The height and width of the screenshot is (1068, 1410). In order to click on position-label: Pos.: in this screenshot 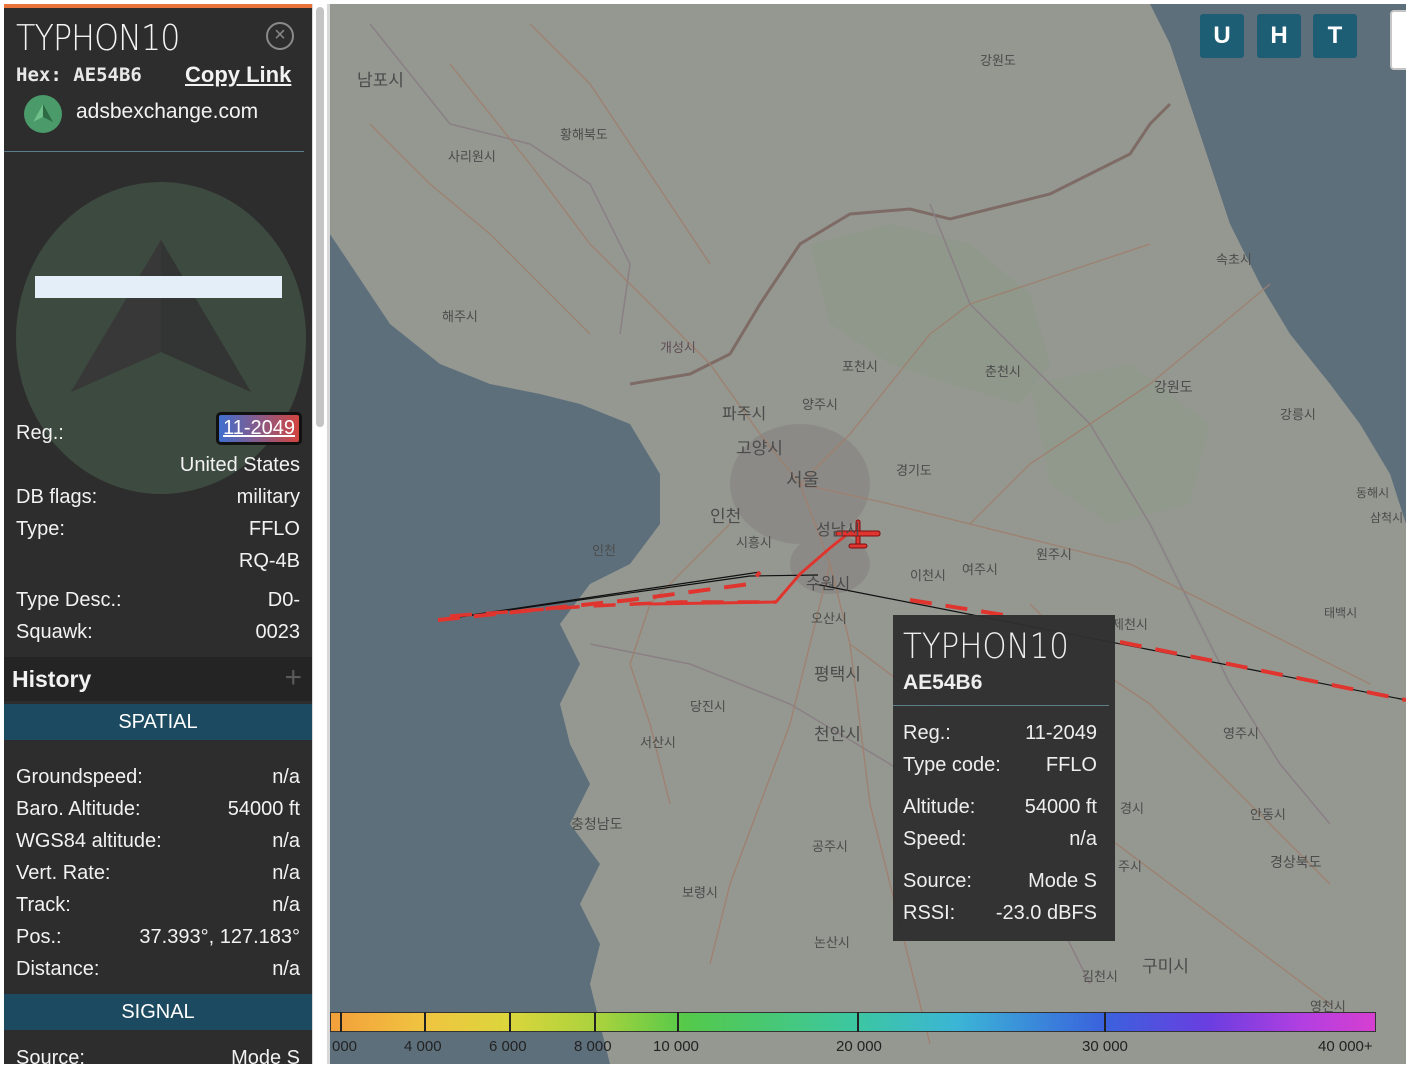, I will do `click(39, 937)`.